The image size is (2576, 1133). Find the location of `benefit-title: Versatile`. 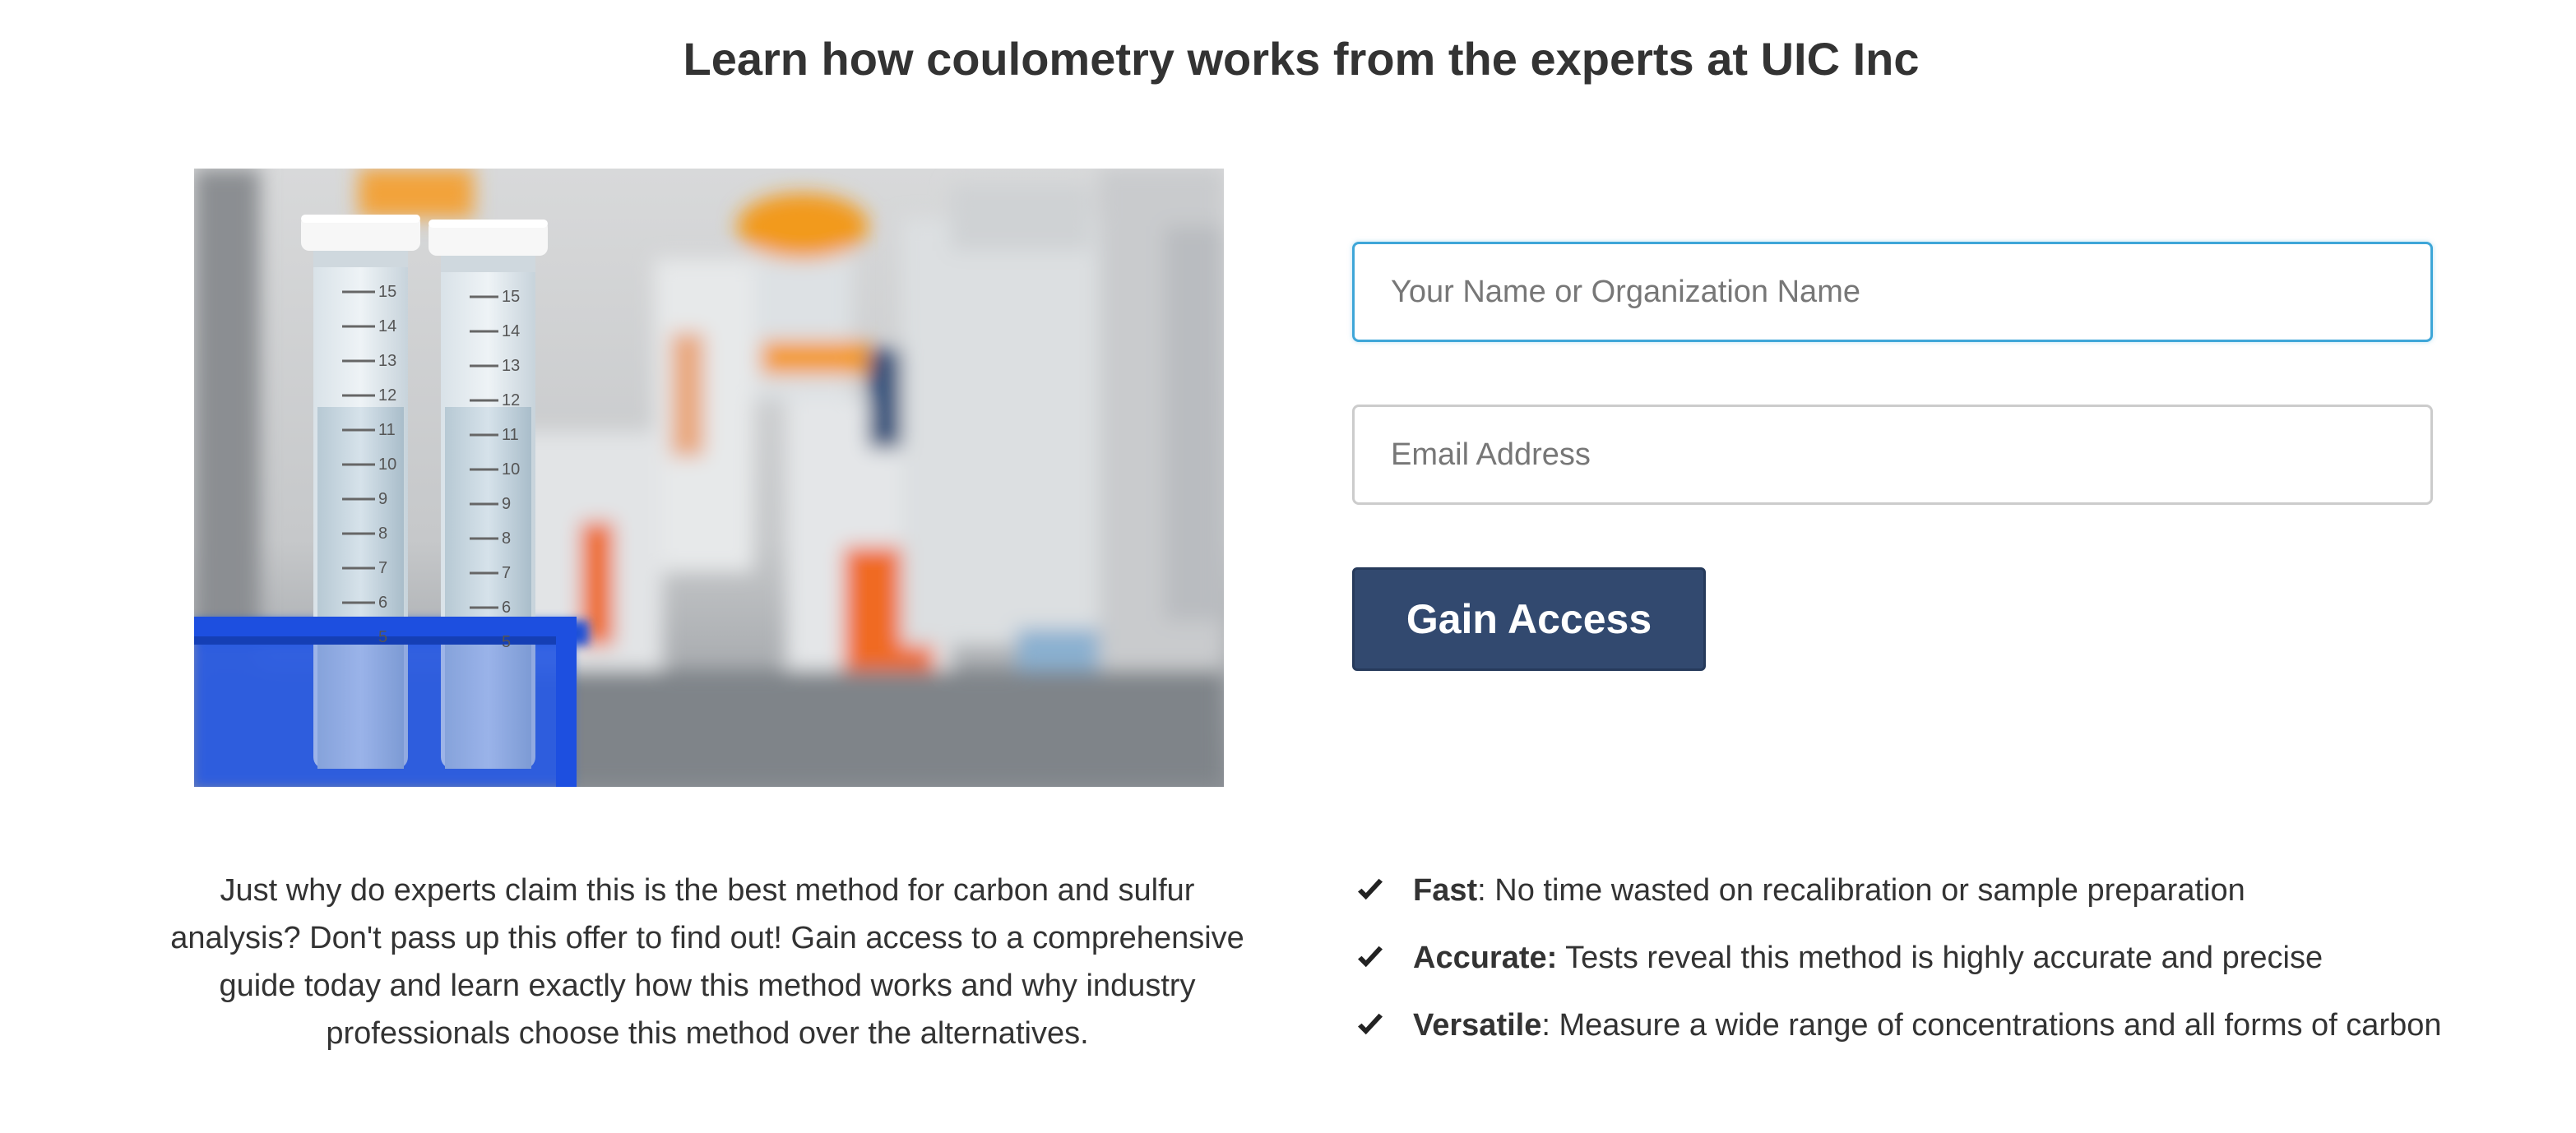

benefit-title: Versatile is located at coordinates (1478, 1025).